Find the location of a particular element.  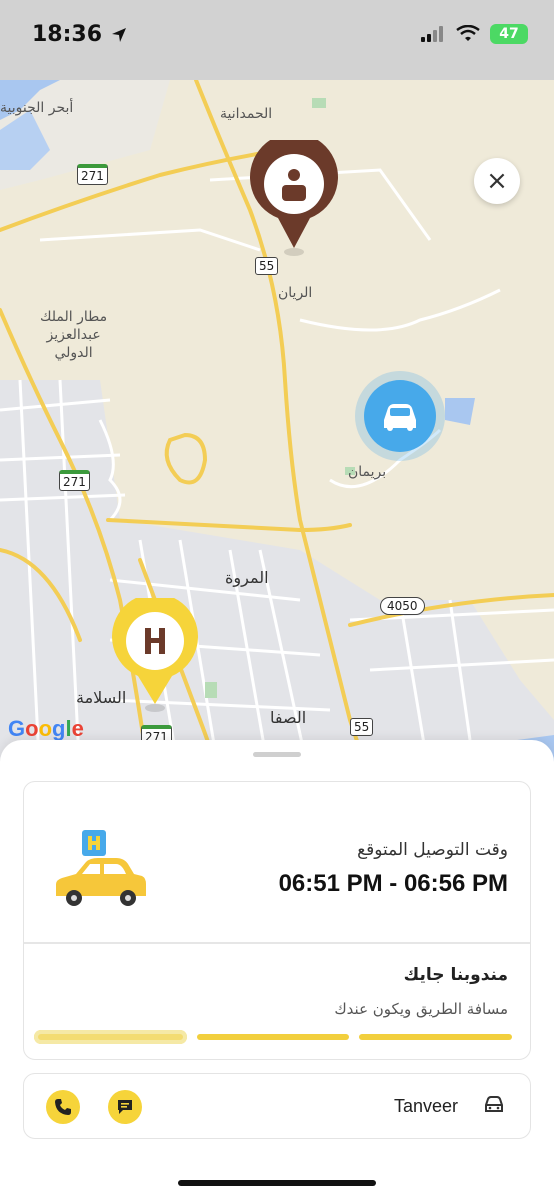

message-driver-button is located at coordinates (125, 1107).